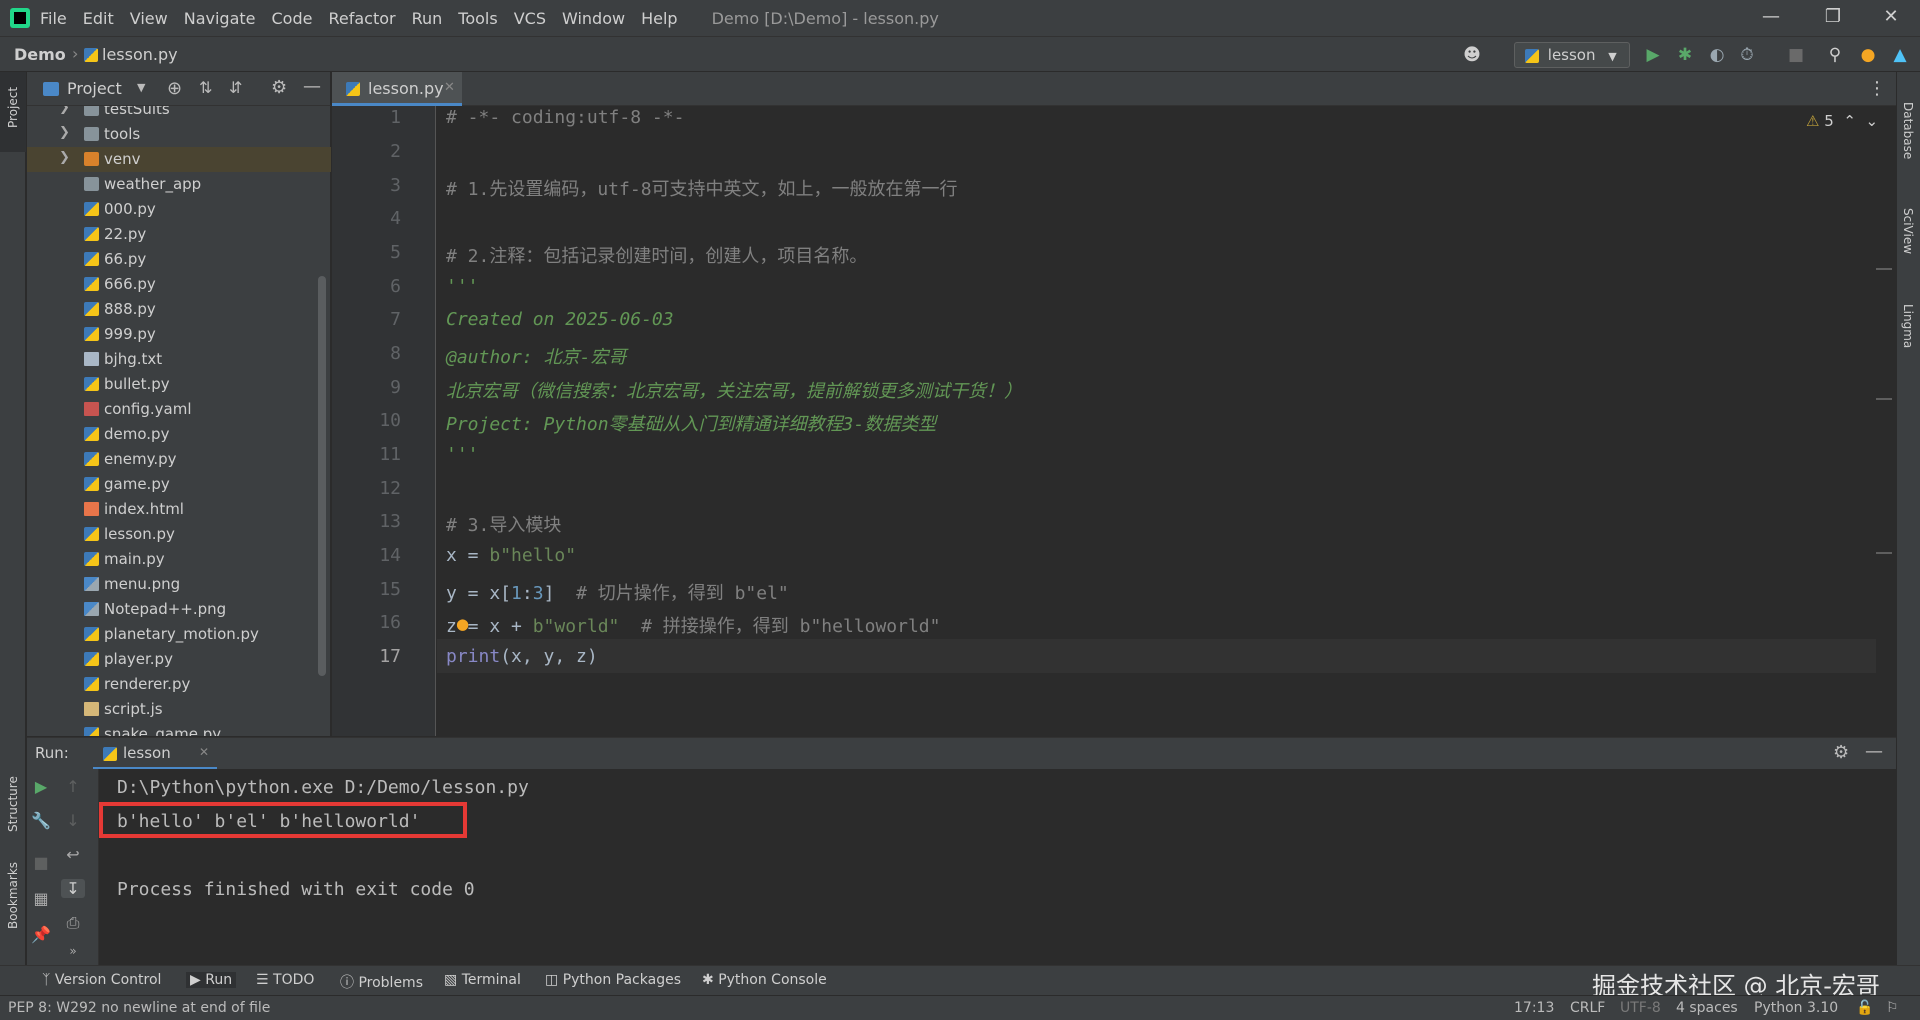  I want to click on close-window-icon: ✕, so click(1891, 17).